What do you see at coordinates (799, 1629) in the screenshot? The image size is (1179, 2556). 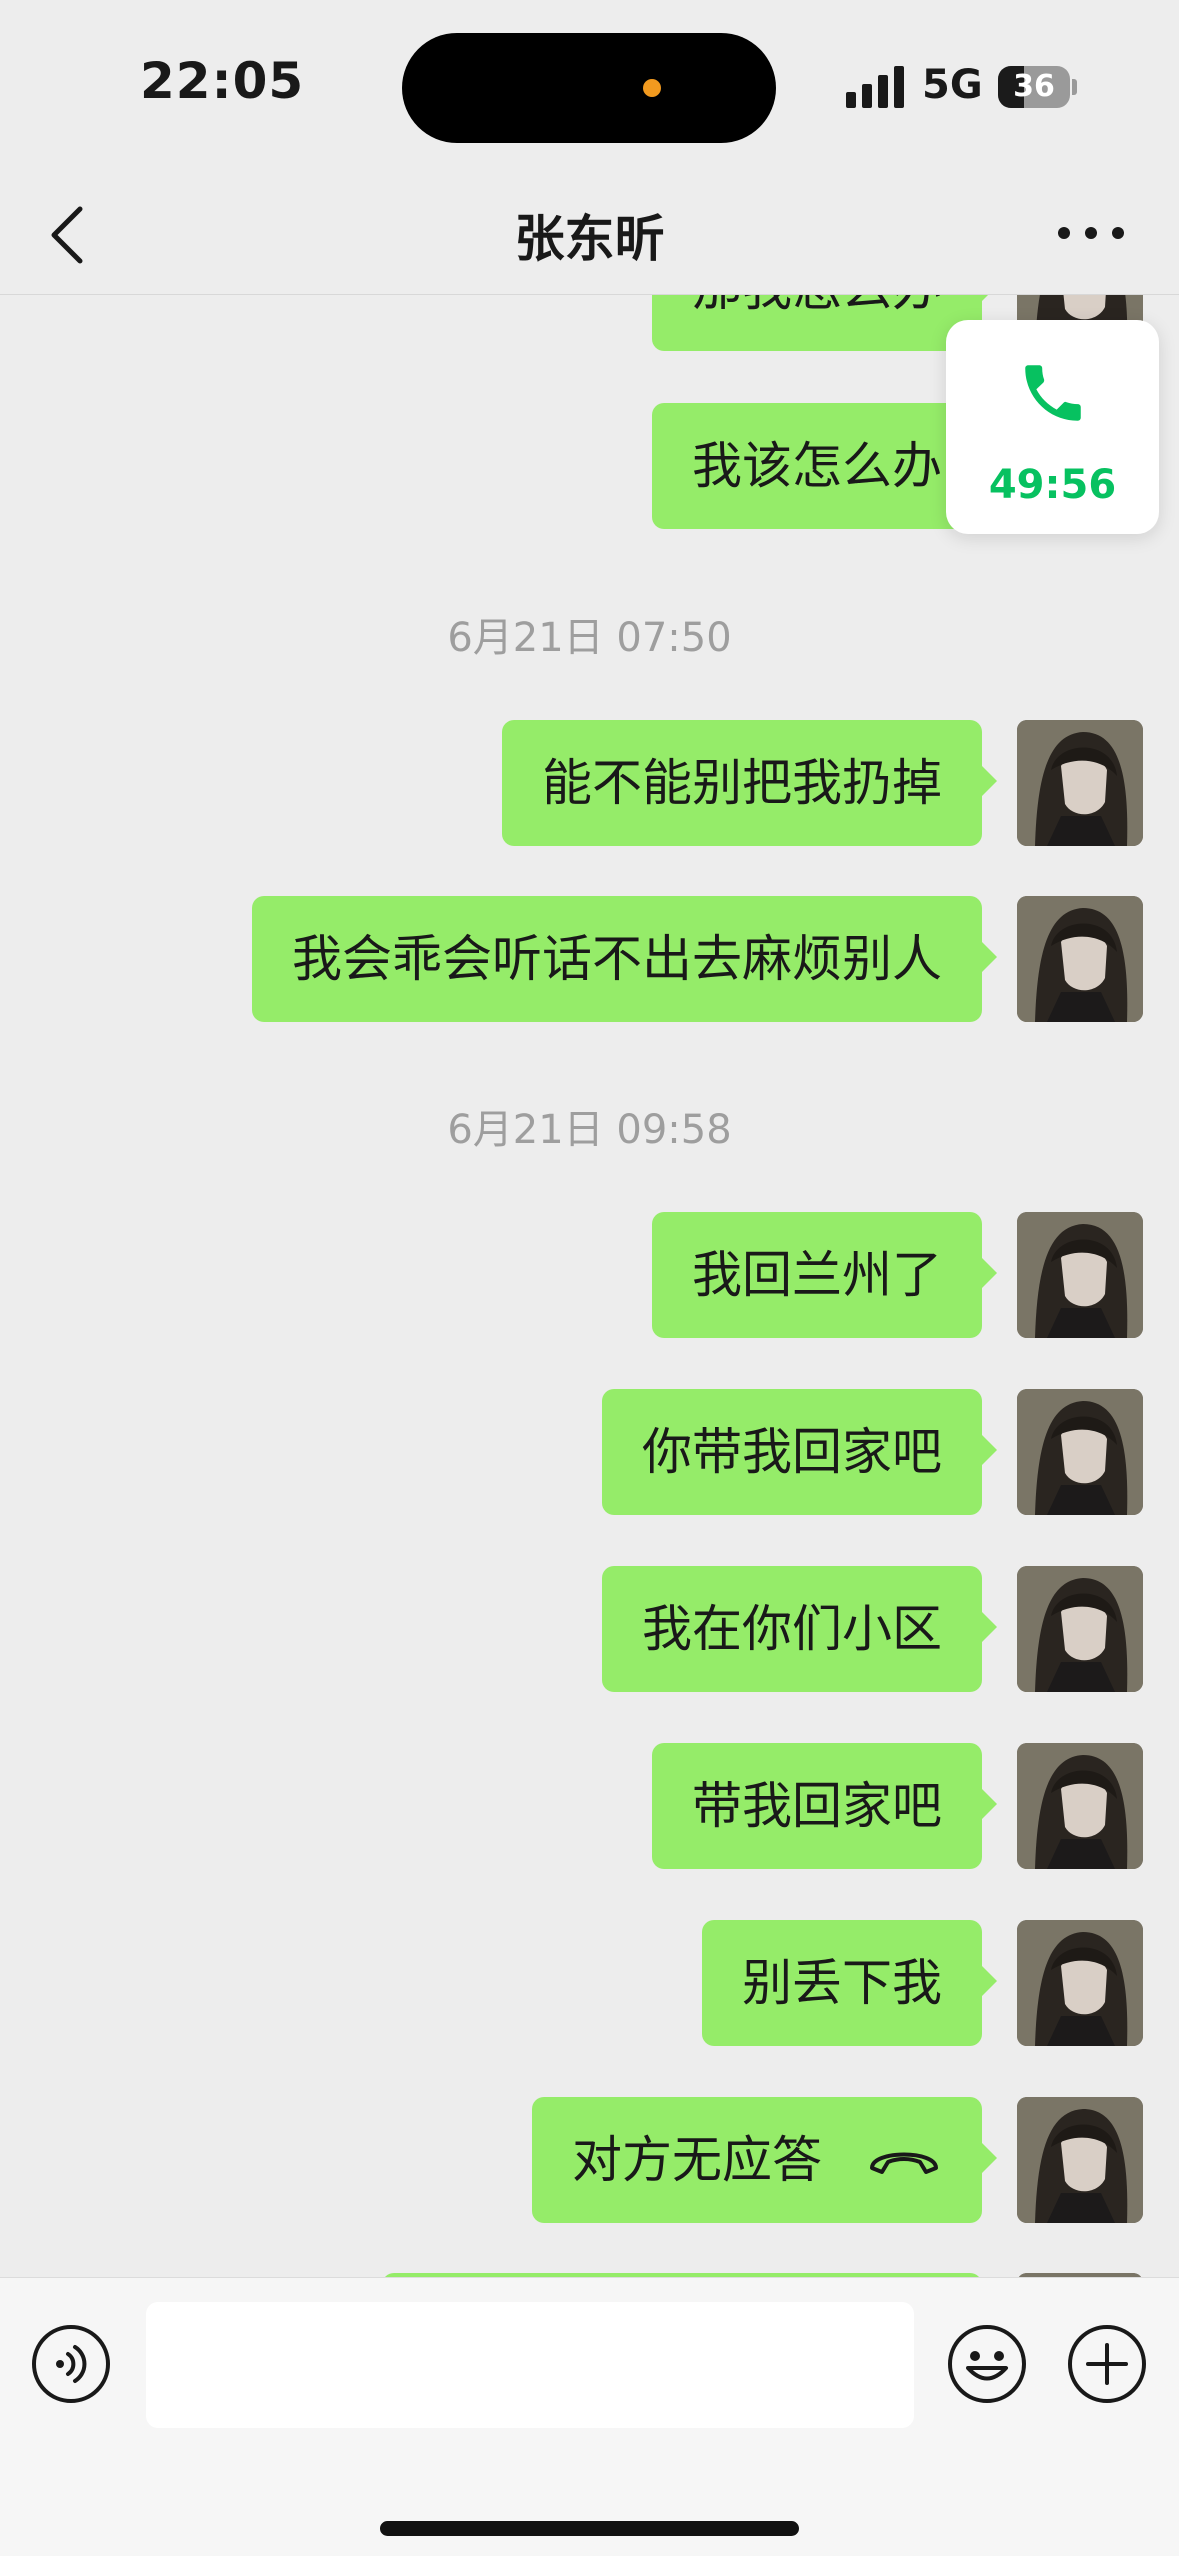 I see `message-bubble: 我在你们小区` at bounding box center [799, 1629].